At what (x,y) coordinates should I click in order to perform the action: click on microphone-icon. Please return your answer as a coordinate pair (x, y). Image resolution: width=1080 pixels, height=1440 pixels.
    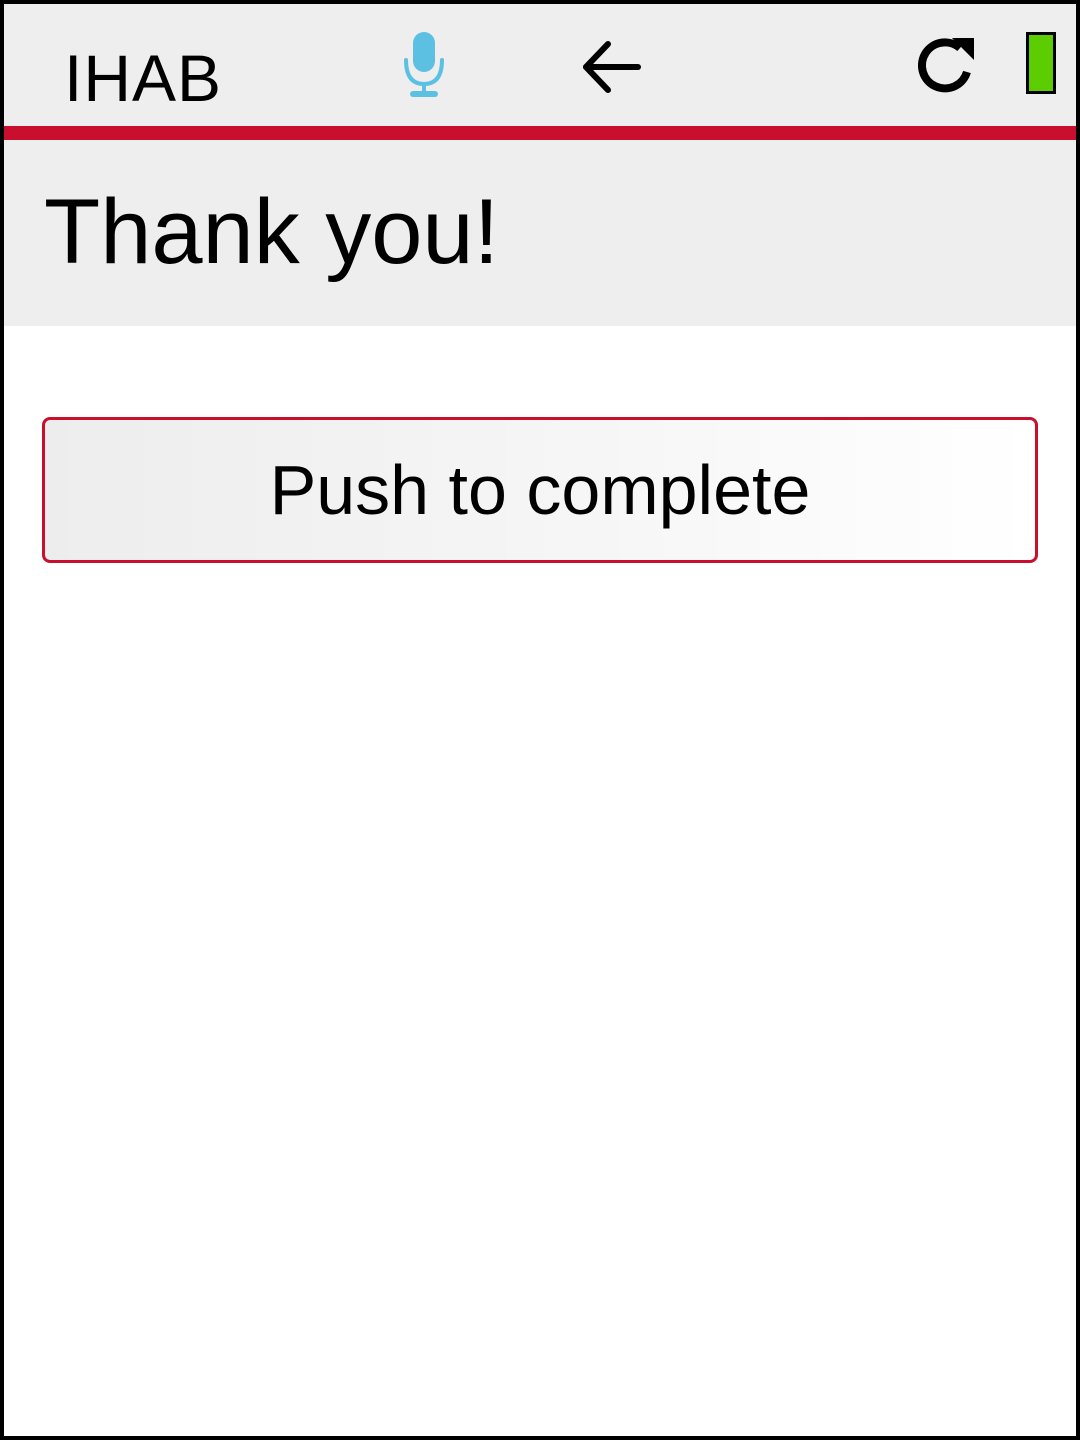
    Looking at the image, I should click on (424, 65).